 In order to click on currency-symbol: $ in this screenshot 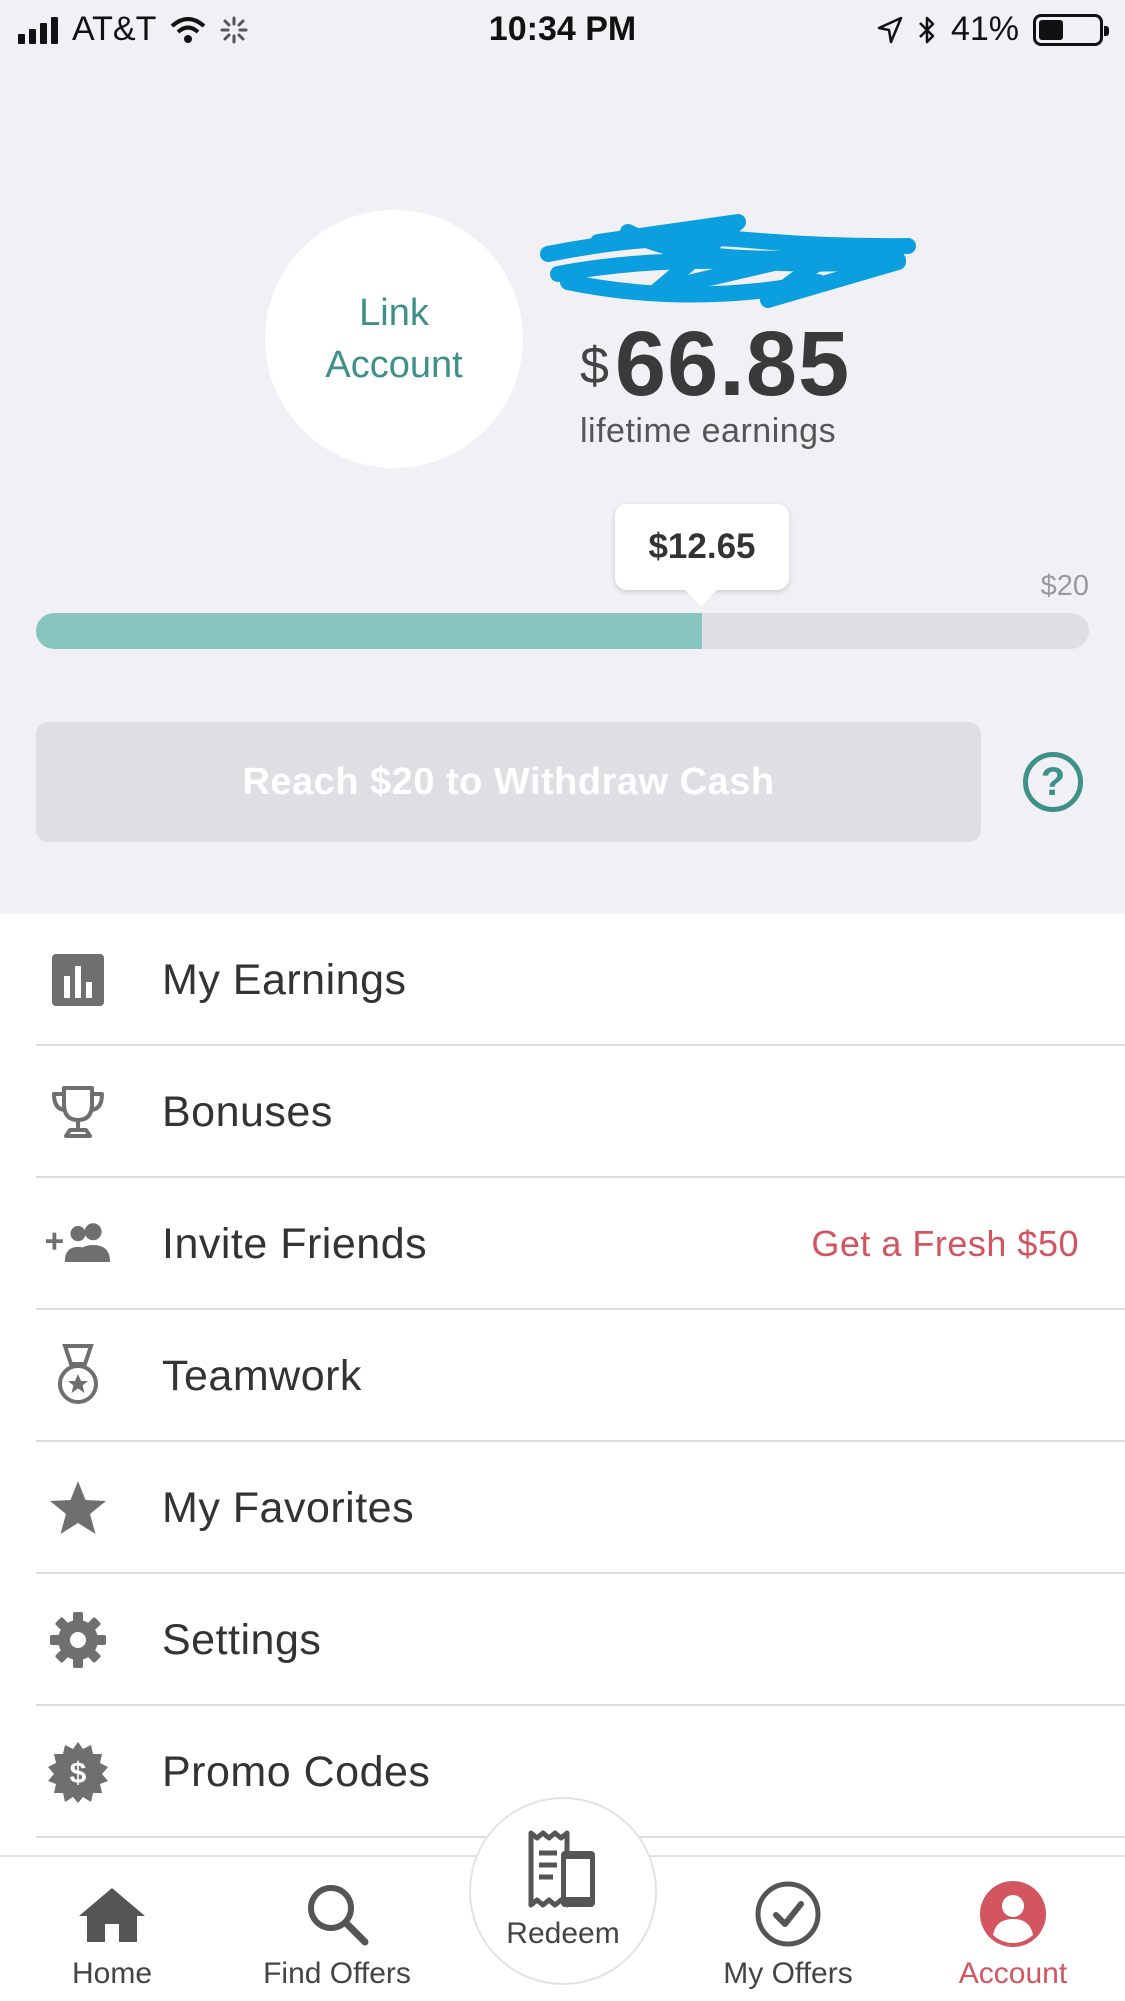, I will do `click(594, 366)`.